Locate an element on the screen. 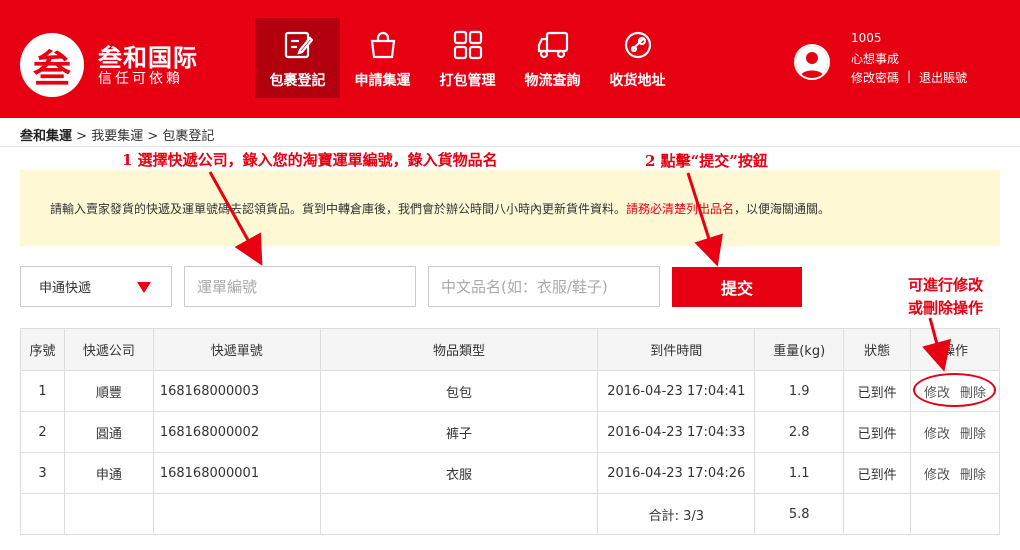 The height and width of the screenshot is (550, 1020). logo: 叁 is located at coordinates (52, 65).